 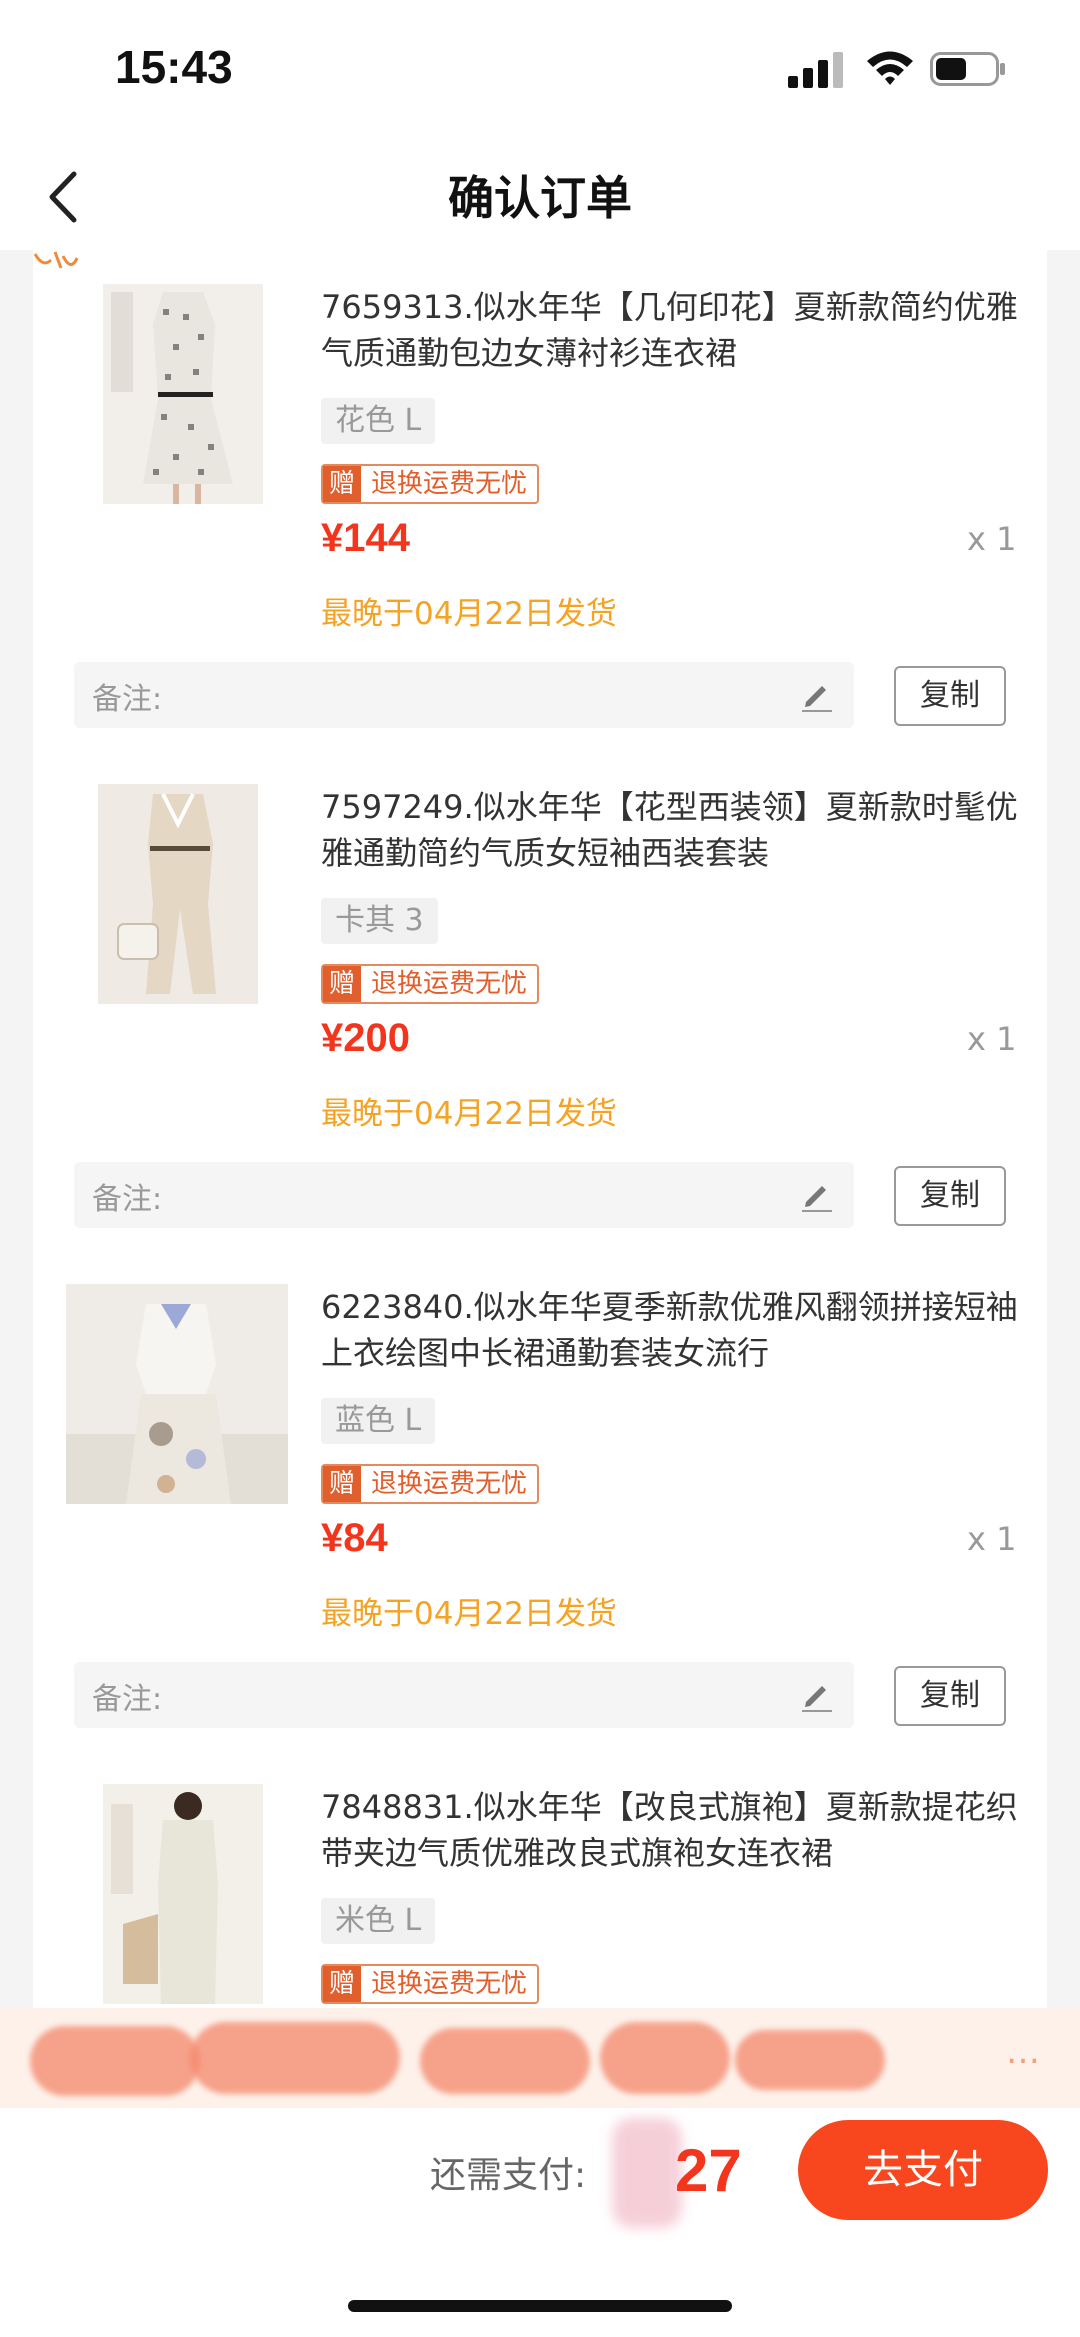 What do you see at coordinates (378, 421) in the screenshot?
I see `product-spec: 花色 L` at bounding box center [378, 421].